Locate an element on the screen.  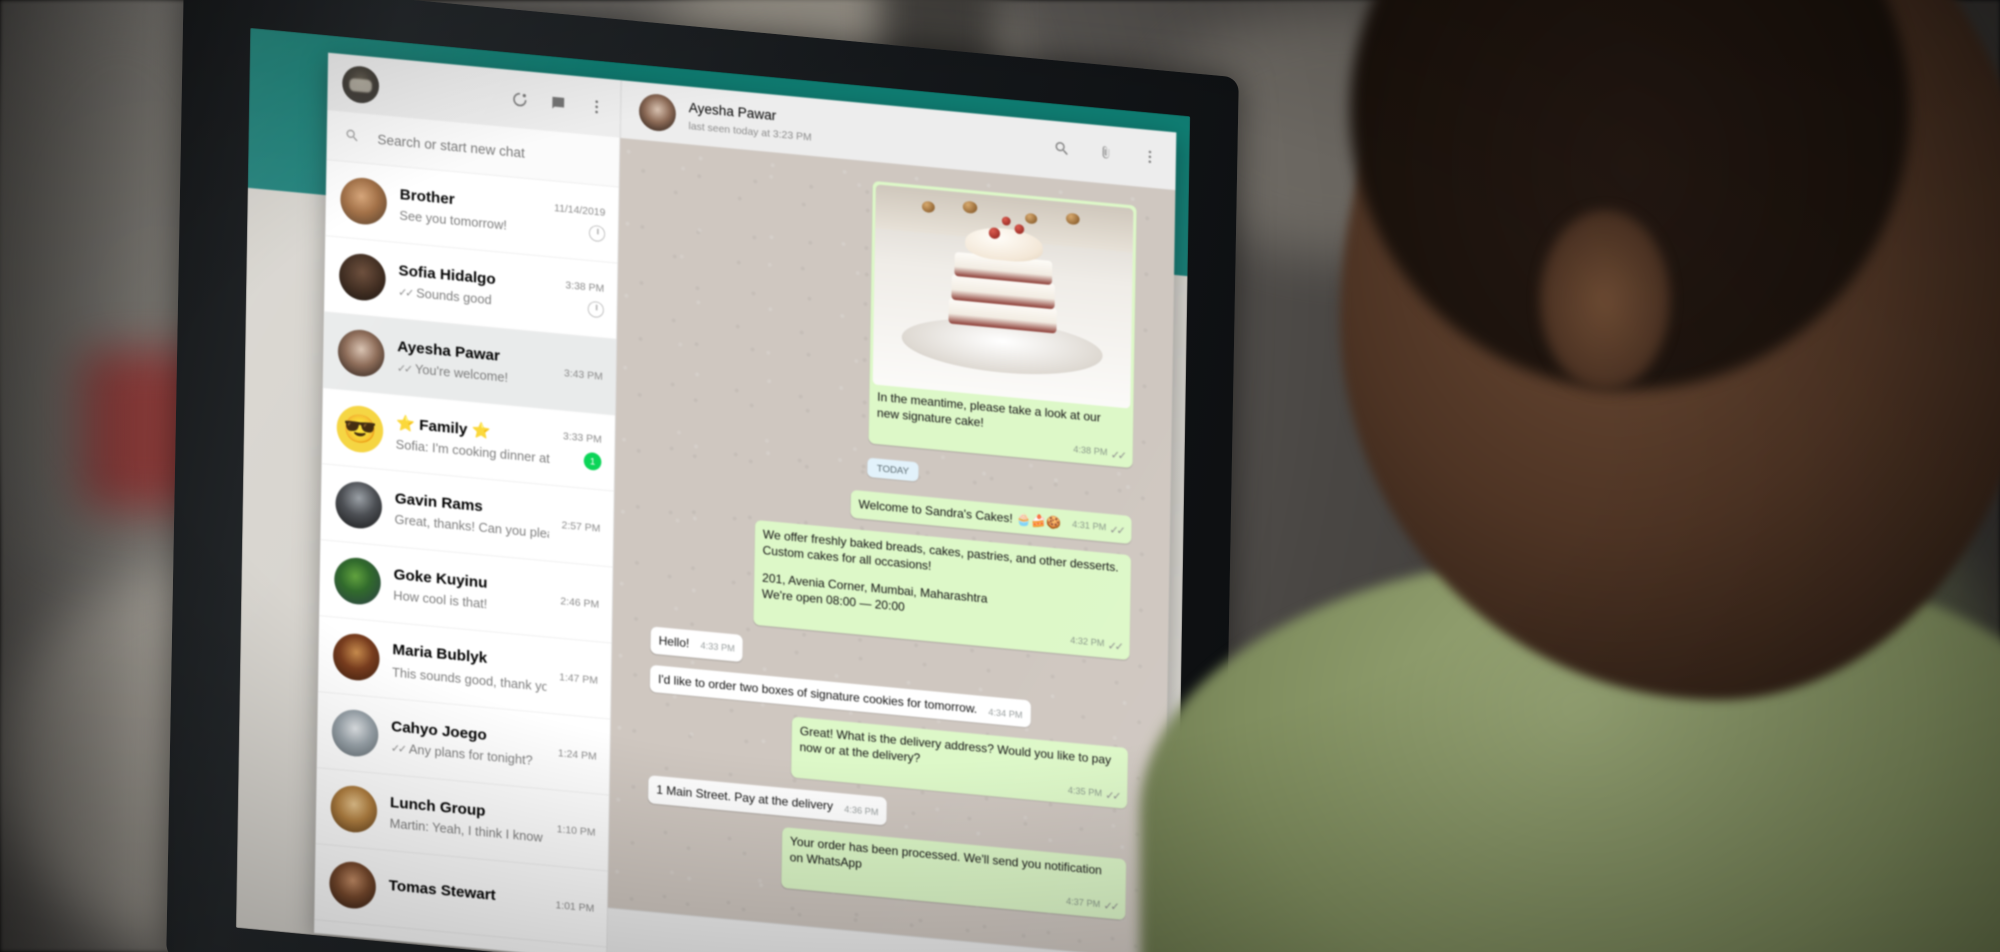
sidebar: Brother See you tomorrow! 11/14/2019 is located at coordinates (468, 502).